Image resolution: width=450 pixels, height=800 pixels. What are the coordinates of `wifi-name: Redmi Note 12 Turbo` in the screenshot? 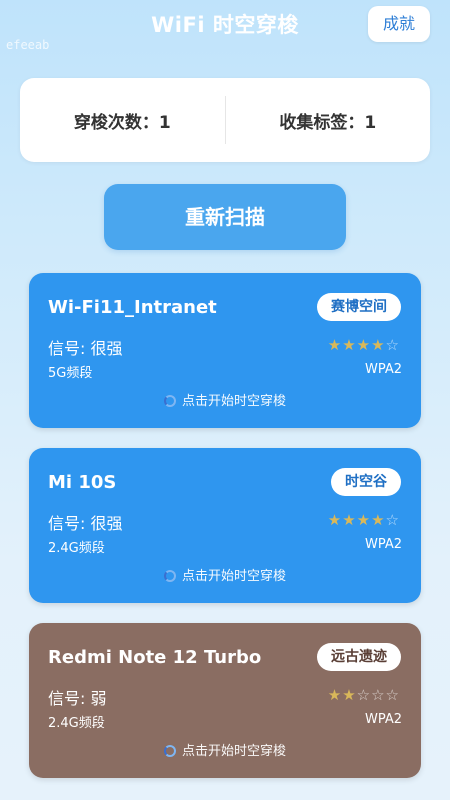 It's located at (155, 657).